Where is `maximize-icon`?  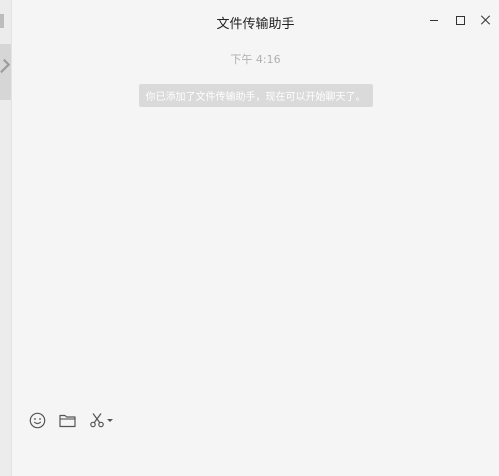
maximize-icon is located at coordinates (460, 20).